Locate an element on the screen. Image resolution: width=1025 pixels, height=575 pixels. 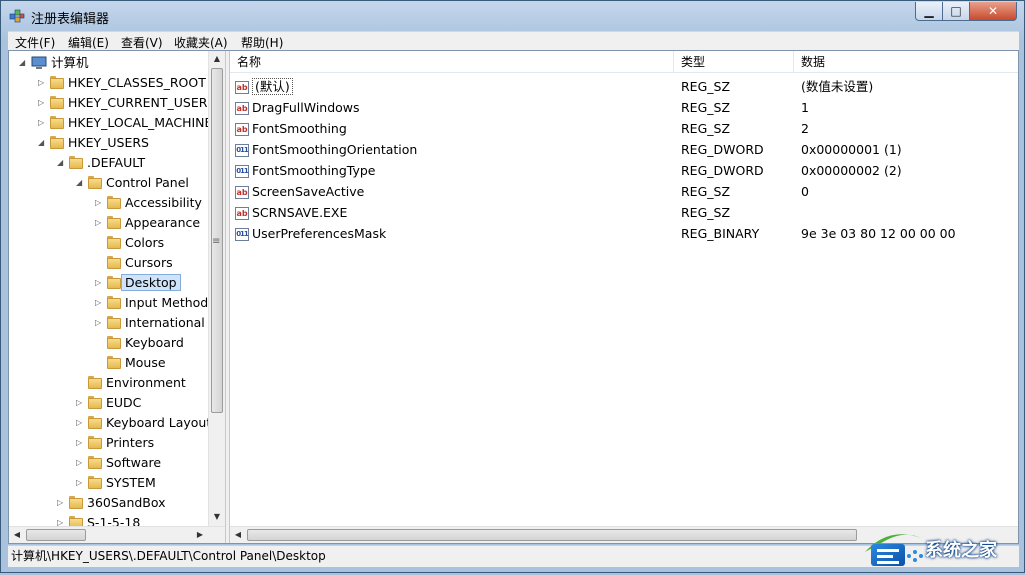
tree-item-label: Environment is located at coordinates (146, 382).